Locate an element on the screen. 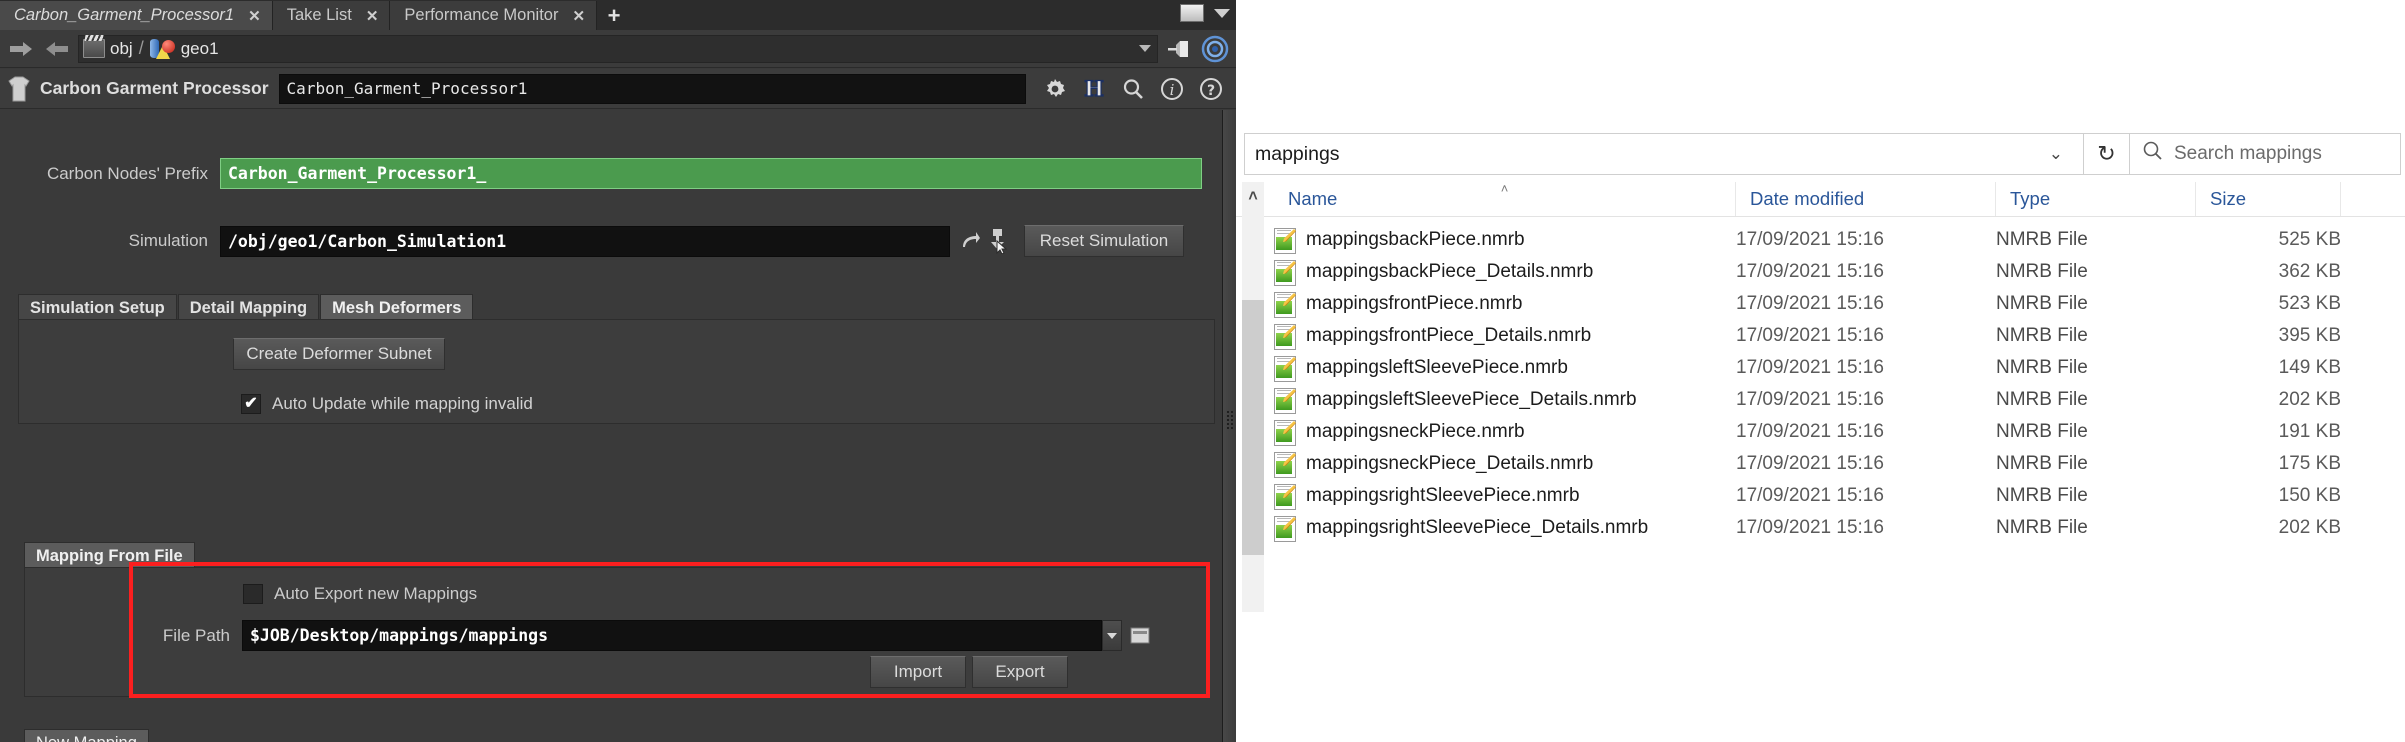  pane-tab-label: Carbon_Garment_Processor1 is located at coordinates (124, 15).